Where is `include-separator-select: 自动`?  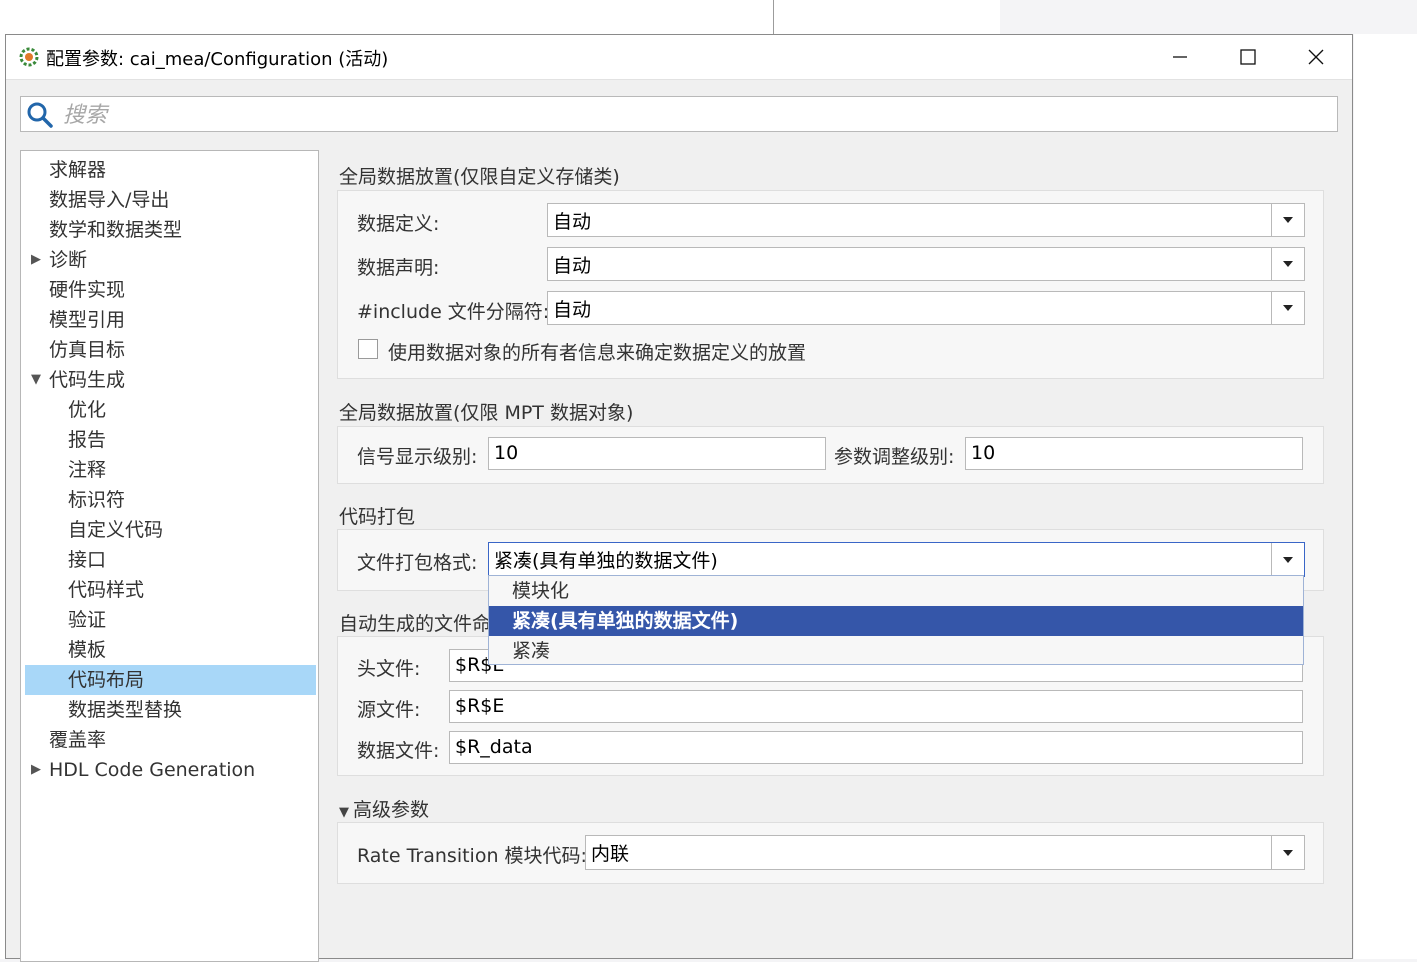
include-separator-select: 自动 is located at coordinates (926, 308).